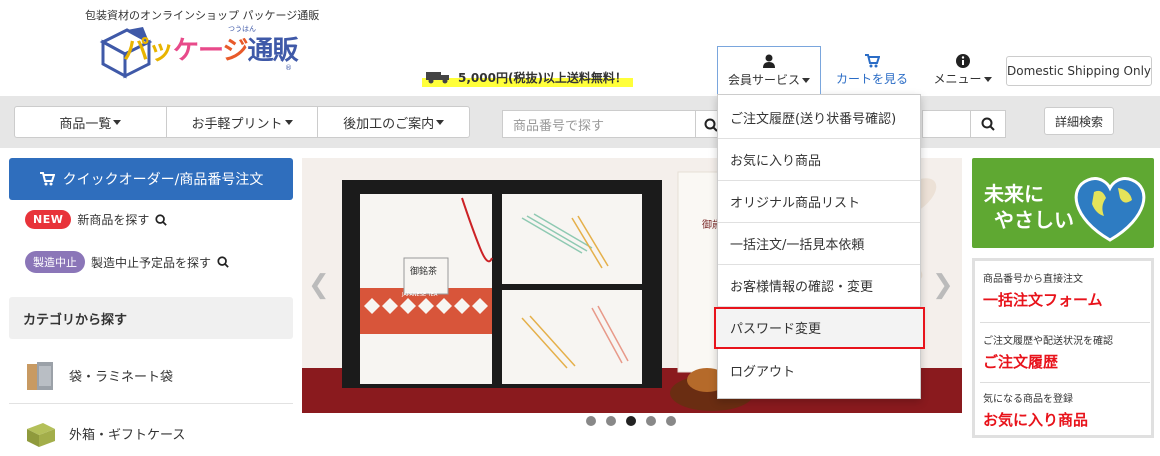 The image size is (1160, 456). I want to click on box-thumbnail, so click(41, 435).